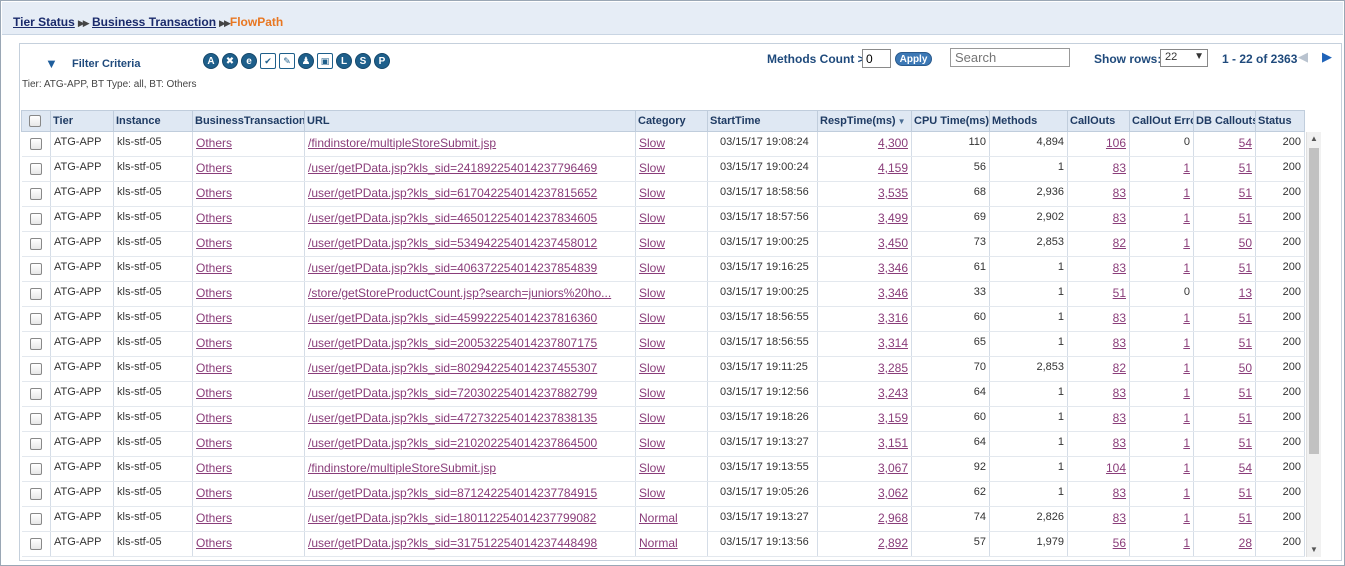  Describe the element at coordinates (1327, 57) in the screenshot. I see `next-page-icon: ▶` at that location.